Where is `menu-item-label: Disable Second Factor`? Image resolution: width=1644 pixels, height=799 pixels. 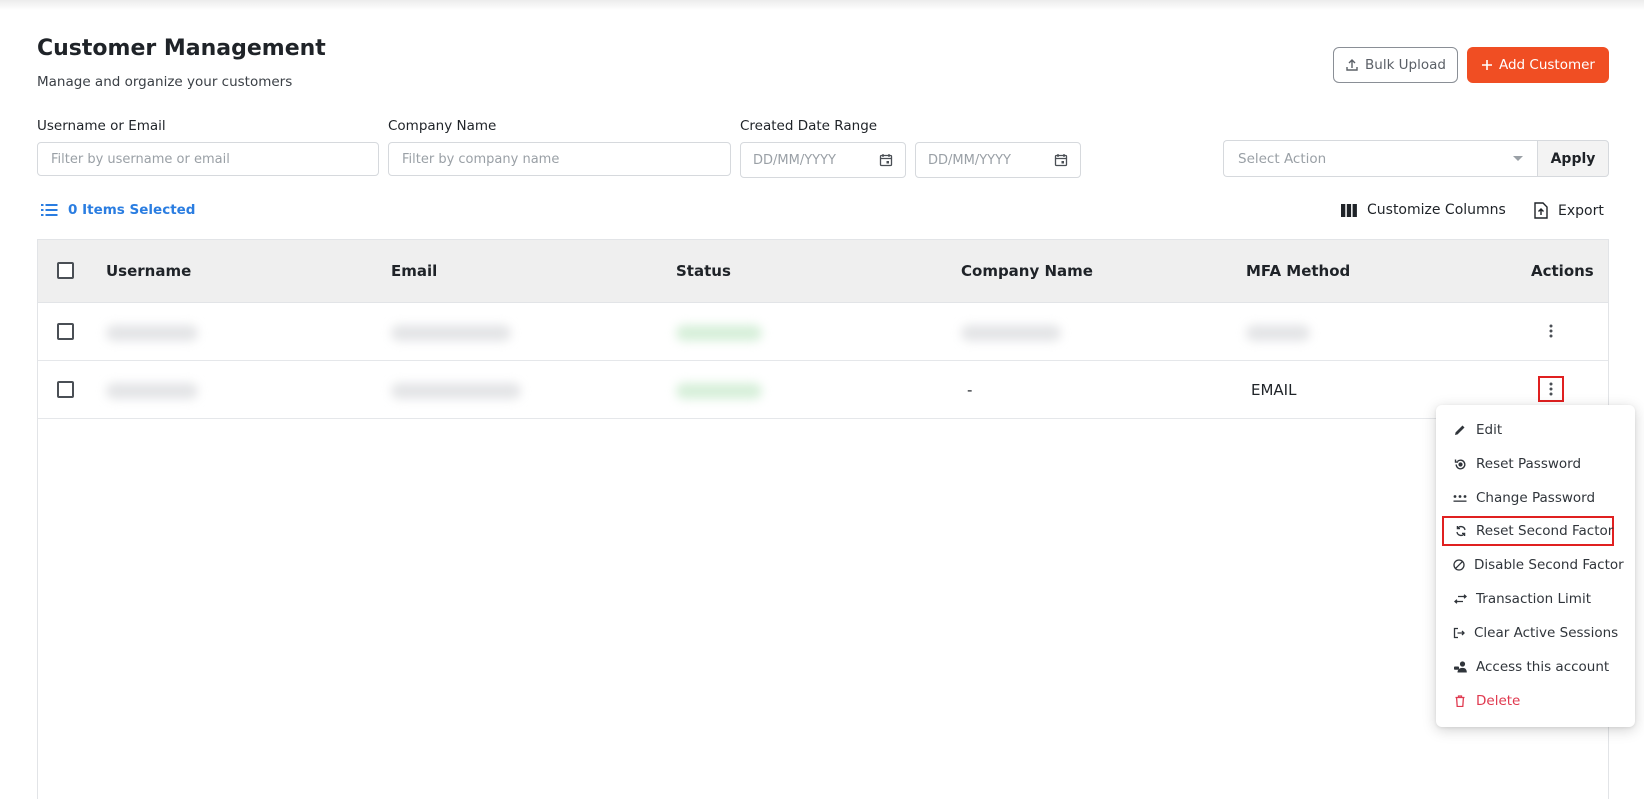
menu-item-label: Disable Second Factor is located at coordinates (1549, 565).